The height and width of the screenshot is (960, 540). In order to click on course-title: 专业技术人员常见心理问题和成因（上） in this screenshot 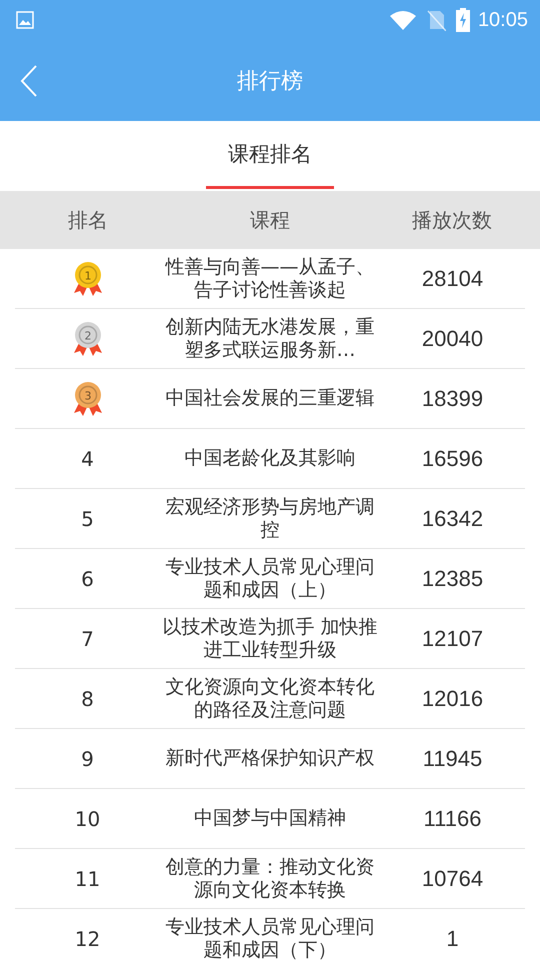, I will do `click(270, 579)`.